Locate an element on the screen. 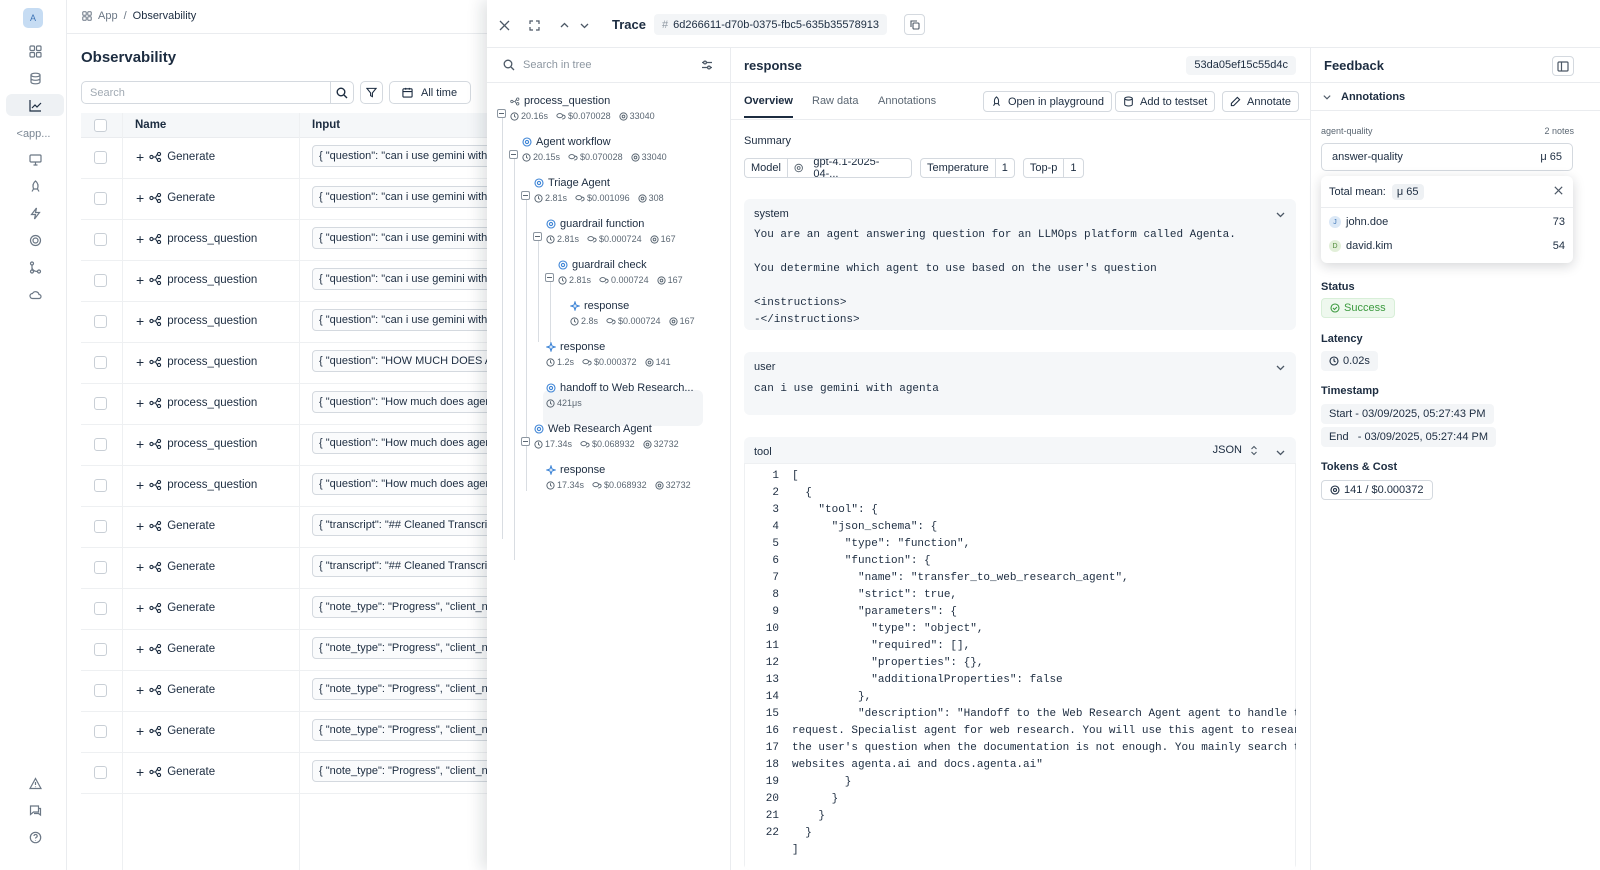 The height and width of the screenshot is (870, 1600). tree-node: response 17.34s $0.068932 32732 is located at coordinates (618, 477).